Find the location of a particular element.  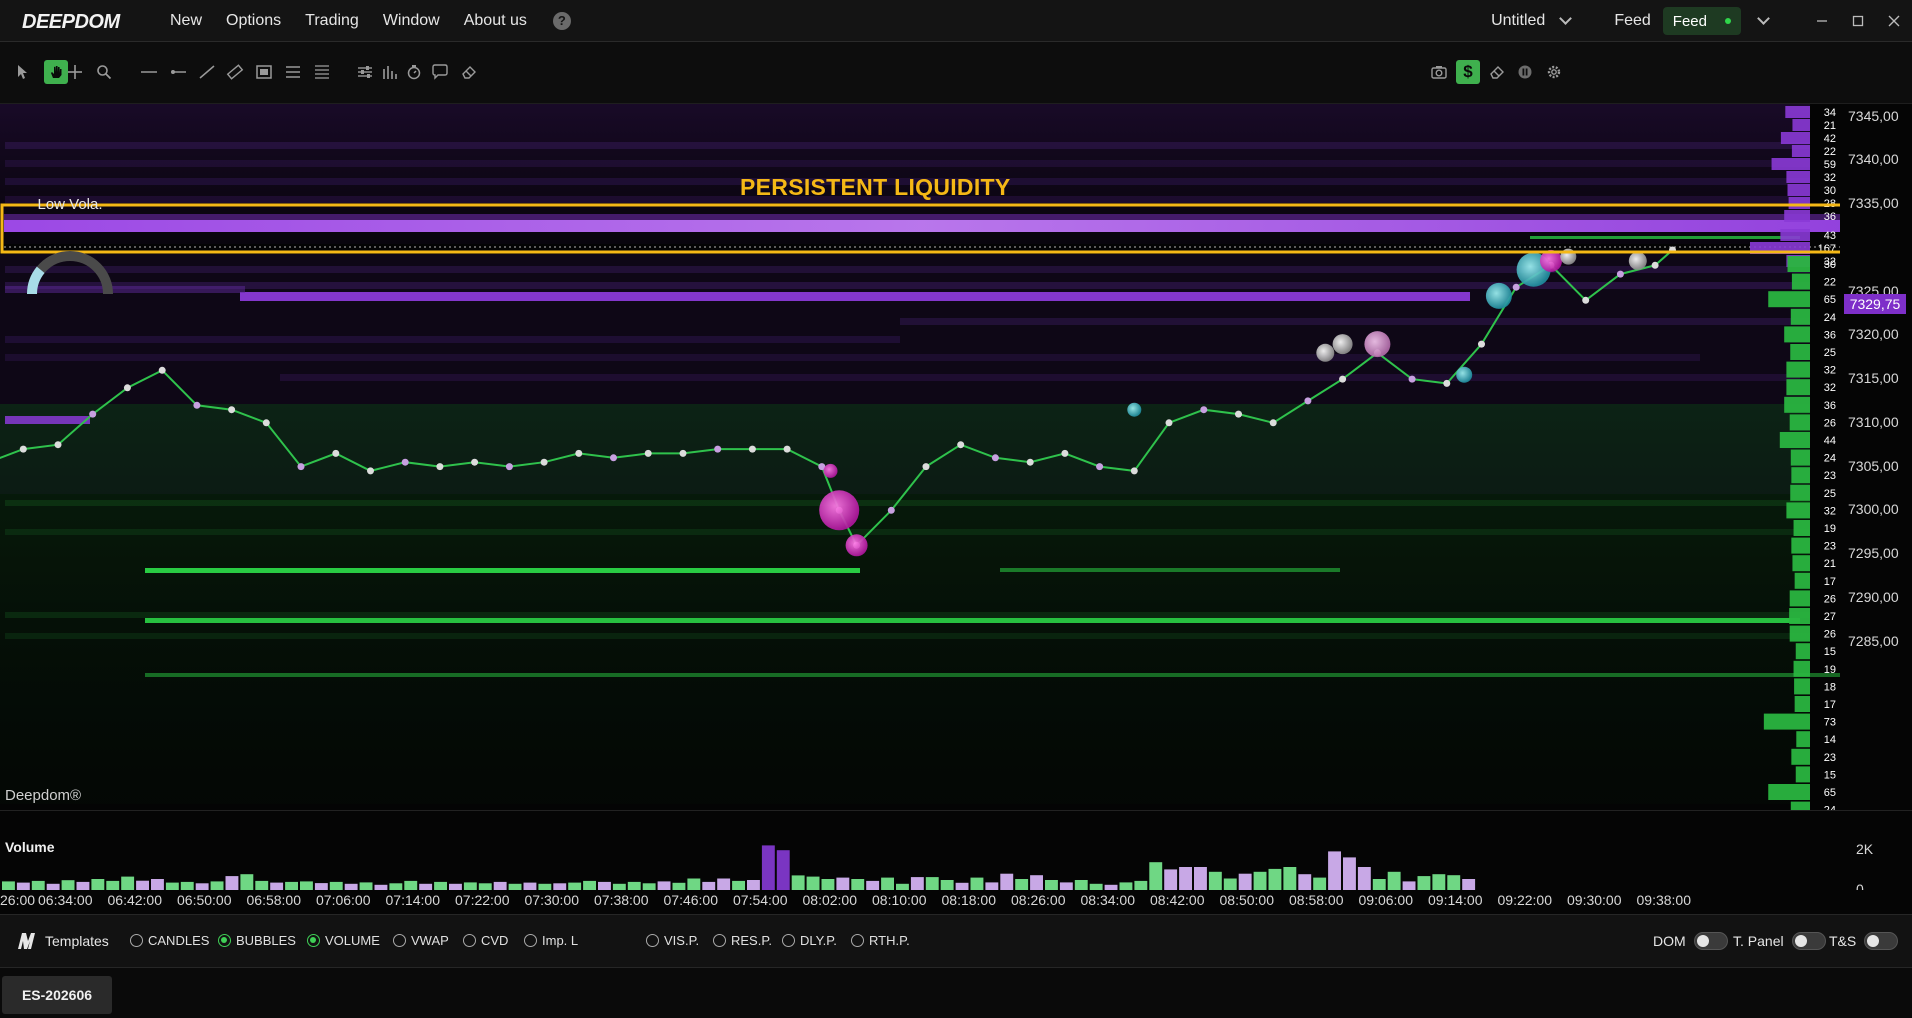

toggle-t-panel-switch is located at coordinates (1808, 941).